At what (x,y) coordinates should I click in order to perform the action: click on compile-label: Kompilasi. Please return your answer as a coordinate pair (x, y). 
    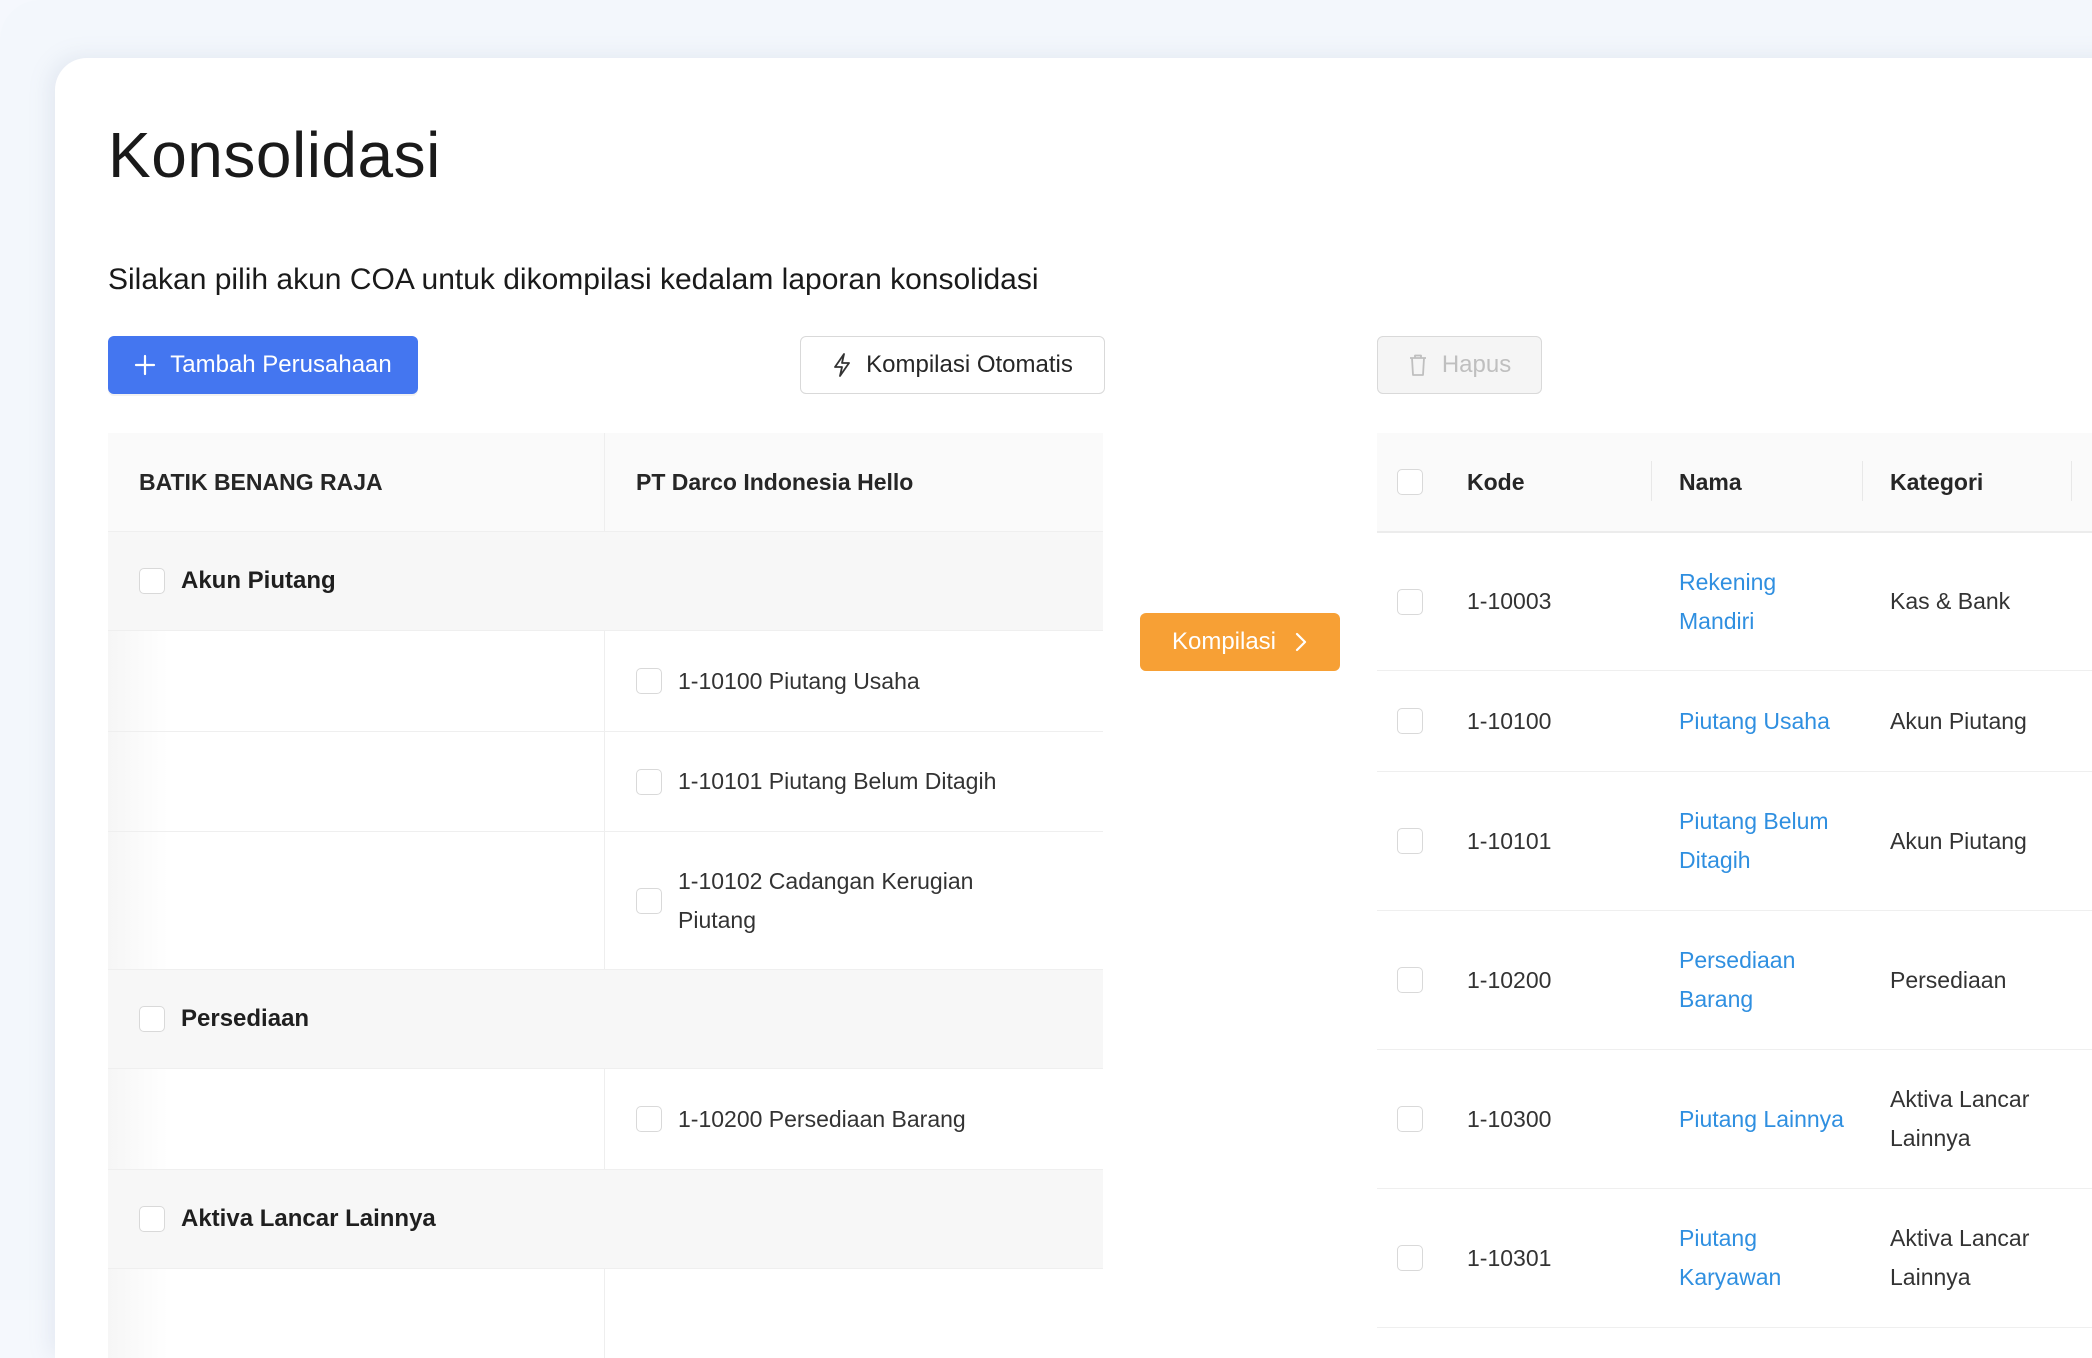
    Looking at the image, I should click on (1224, 641).